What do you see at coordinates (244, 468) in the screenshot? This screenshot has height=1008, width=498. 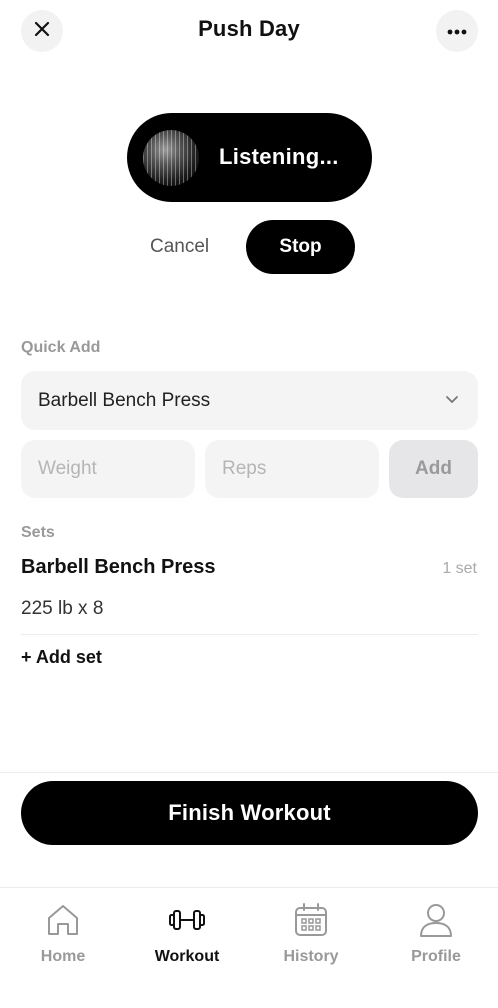 I see `reps-placeholder: Reps` at bounding box center [244, 468].